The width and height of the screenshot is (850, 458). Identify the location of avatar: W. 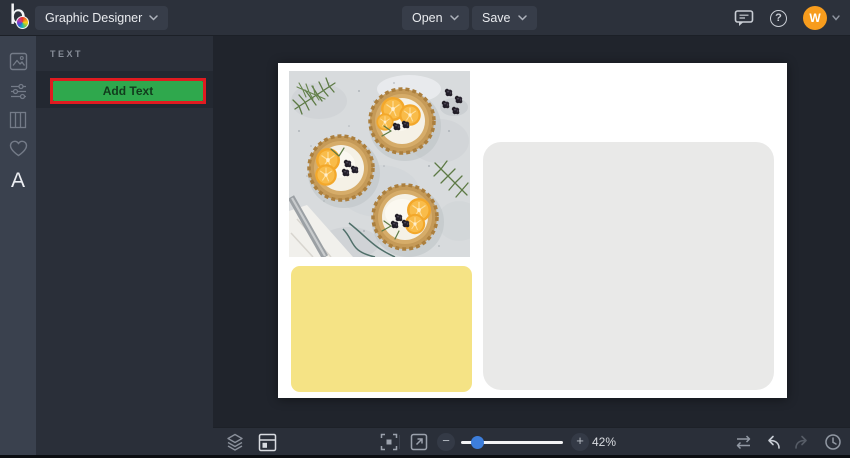
(815, 18).